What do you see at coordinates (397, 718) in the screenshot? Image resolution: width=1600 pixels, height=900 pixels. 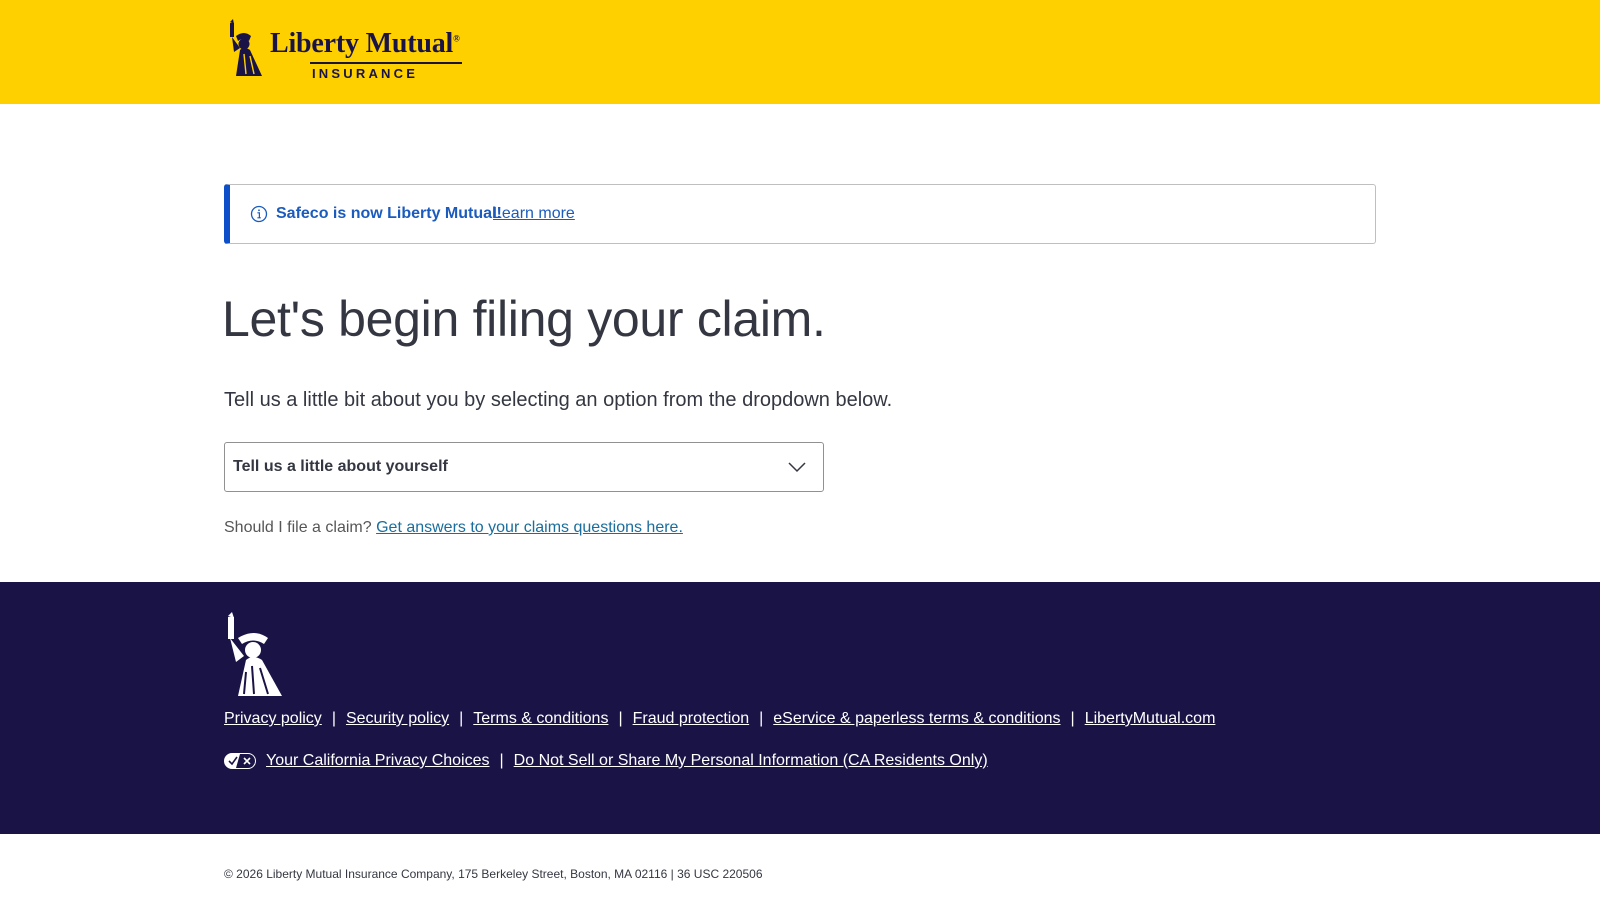 I see `security-policy-link: Security policy` at bounding box center [397, 718].